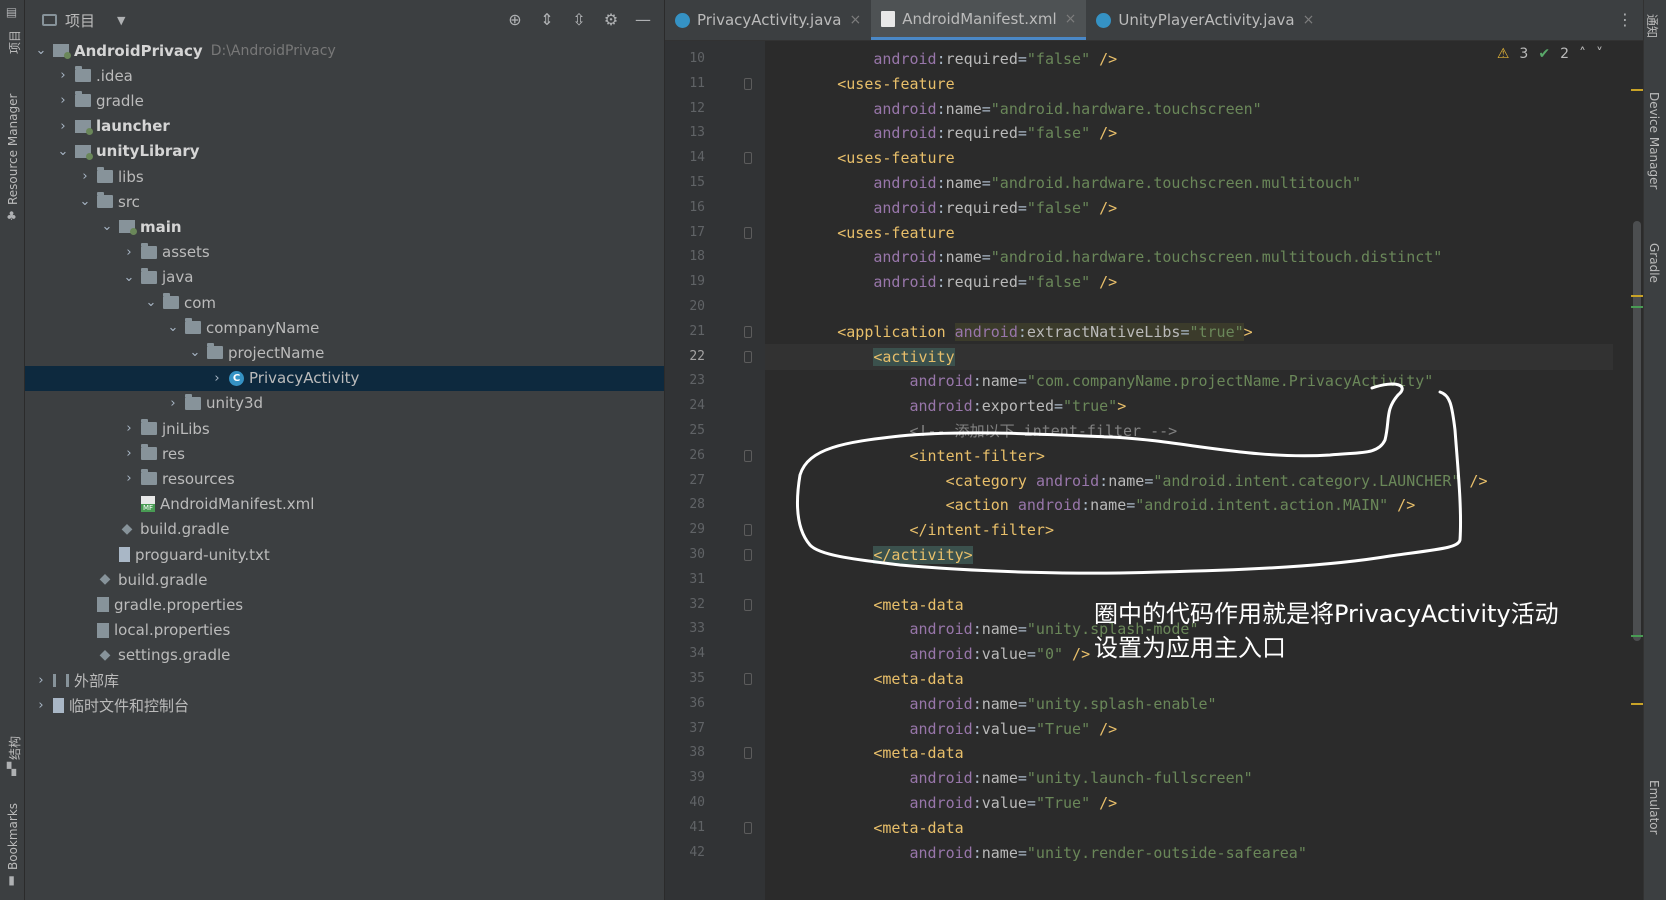 This screenshot has width=1666, height=900. What do you see at coordinates (14, 42) in the screenshot?
I see `tool-label-project: 项目` at bounding box center [14, 42].